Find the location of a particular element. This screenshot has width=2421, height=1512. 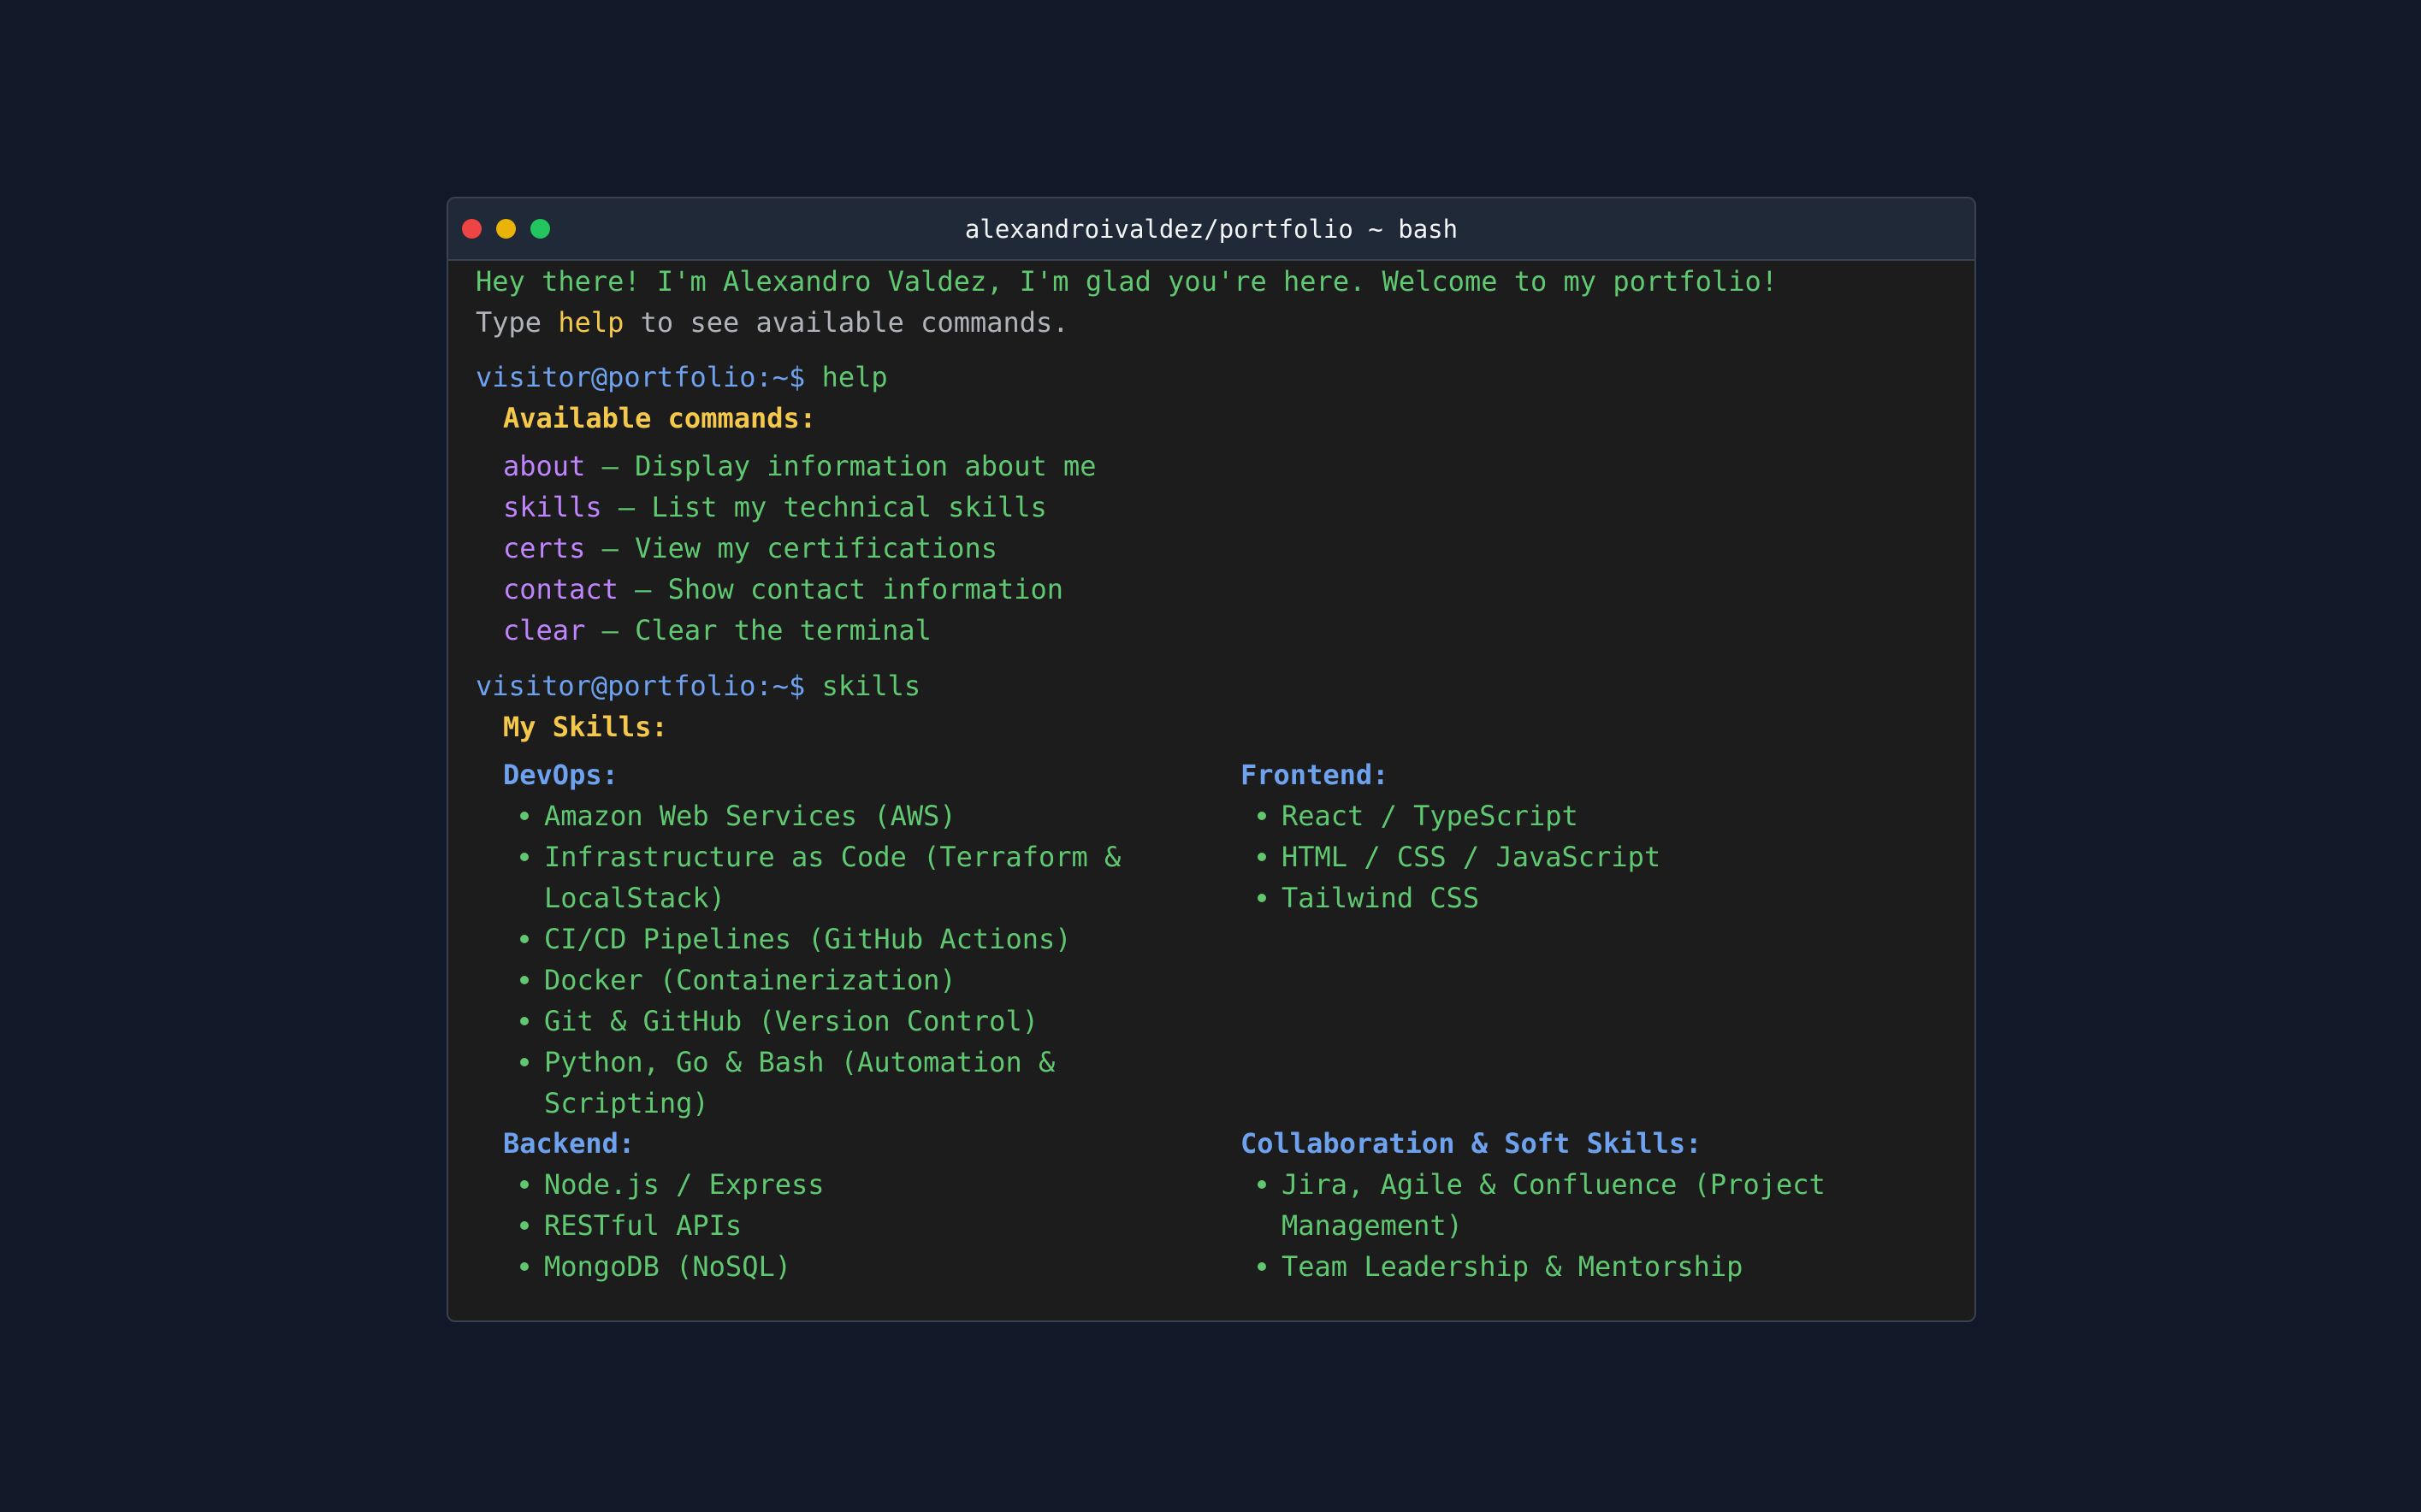

window-title: alexandroivaldez/portfolio ~ bash is located at coordinates (1211, 229).